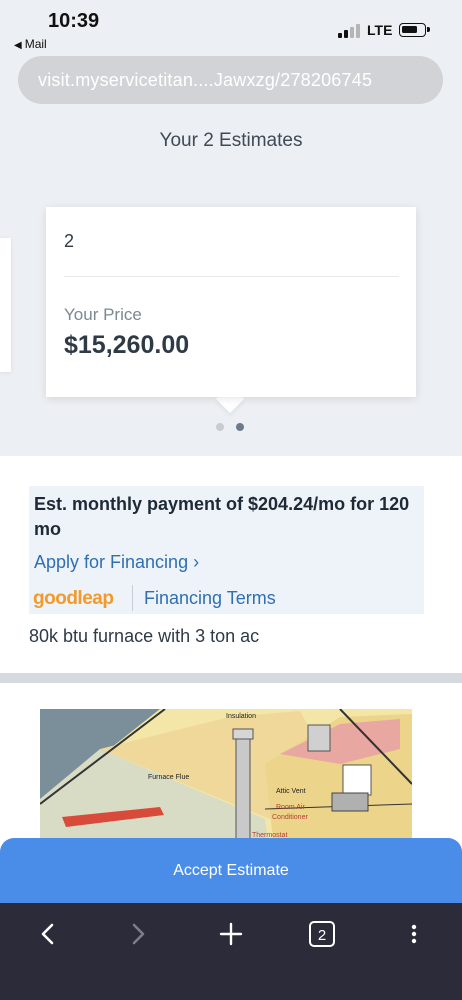  Describe the element at coordinates (168, 777) in the screenshot. I see `label-furnace-flue: Furnace Flue` at that location.